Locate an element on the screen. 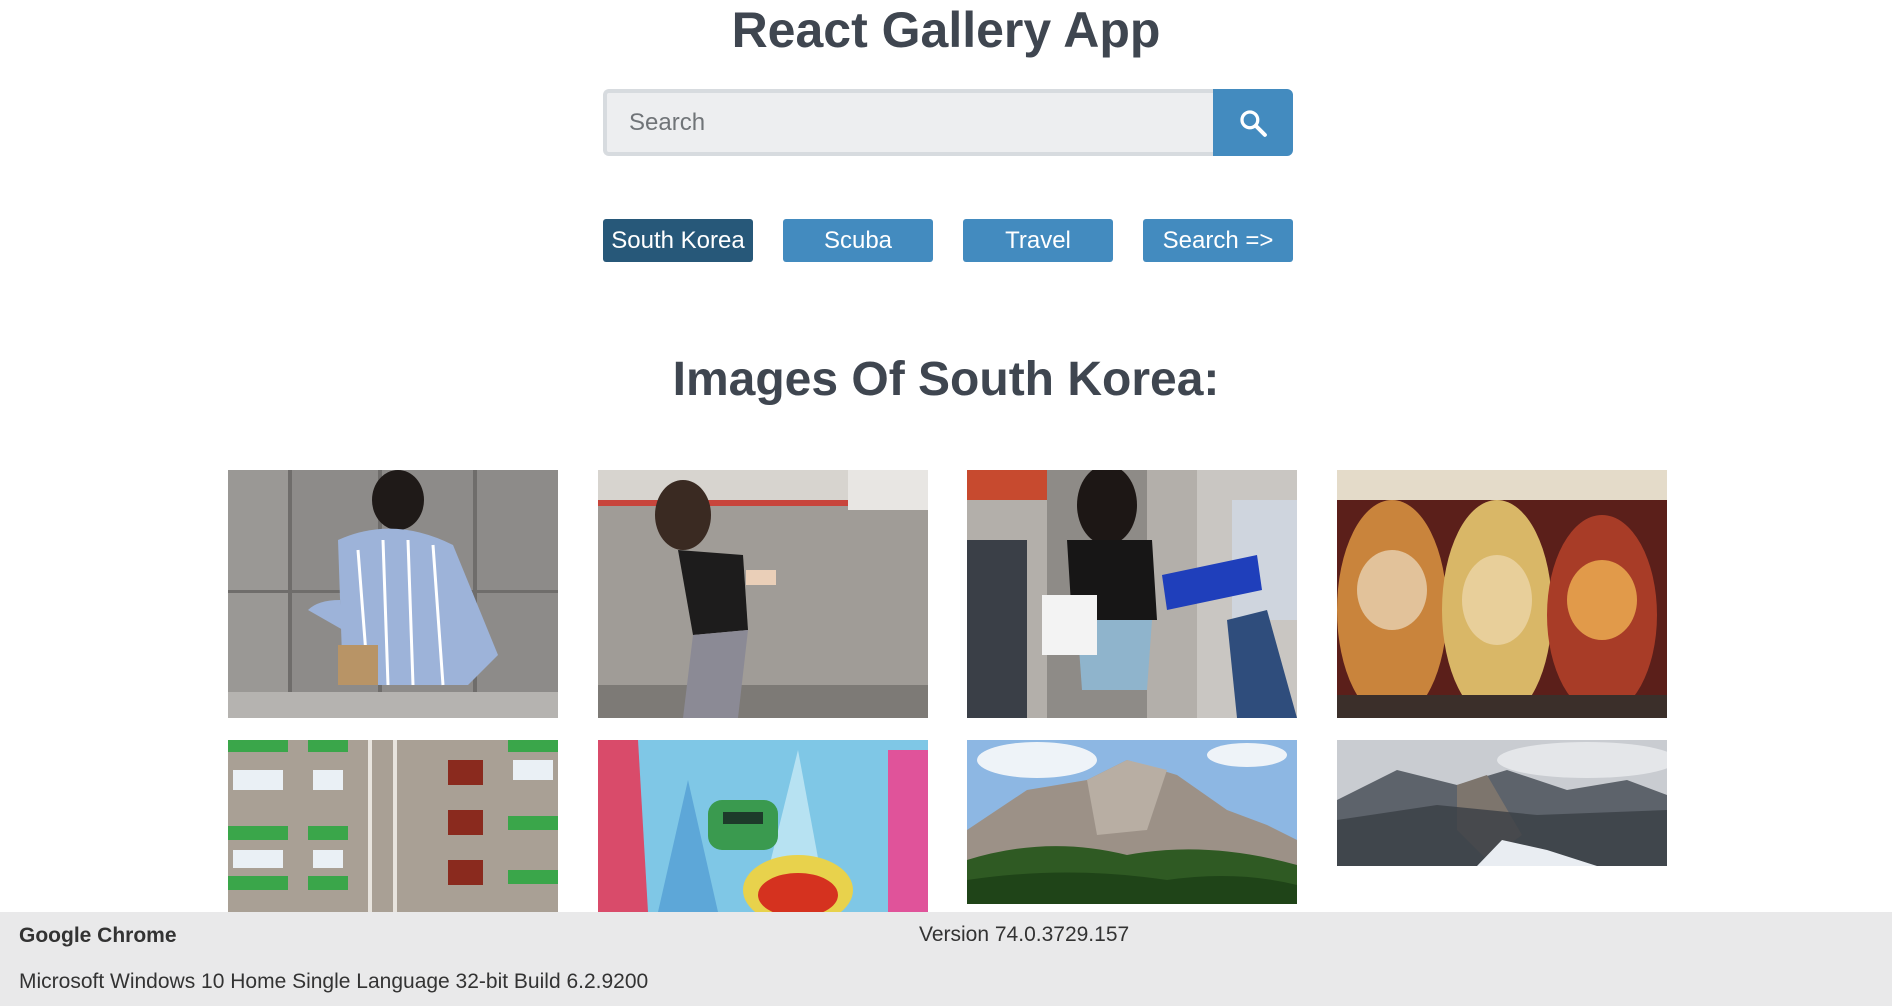  search-form is located at coordinates (948, 122).